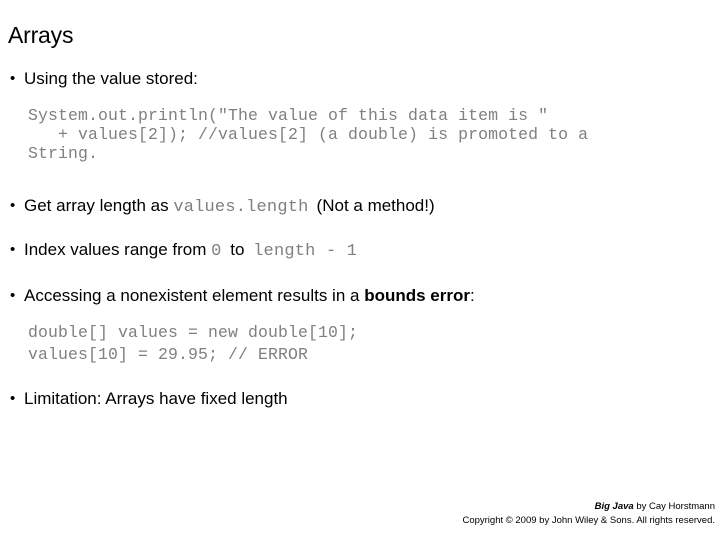 The height and width of the screenshot is (540, 720). What do you see at coordinates (305, 251) in the screenshot?
I see `code-length-minus-one: length - 1` at bounding box center [305, 251].